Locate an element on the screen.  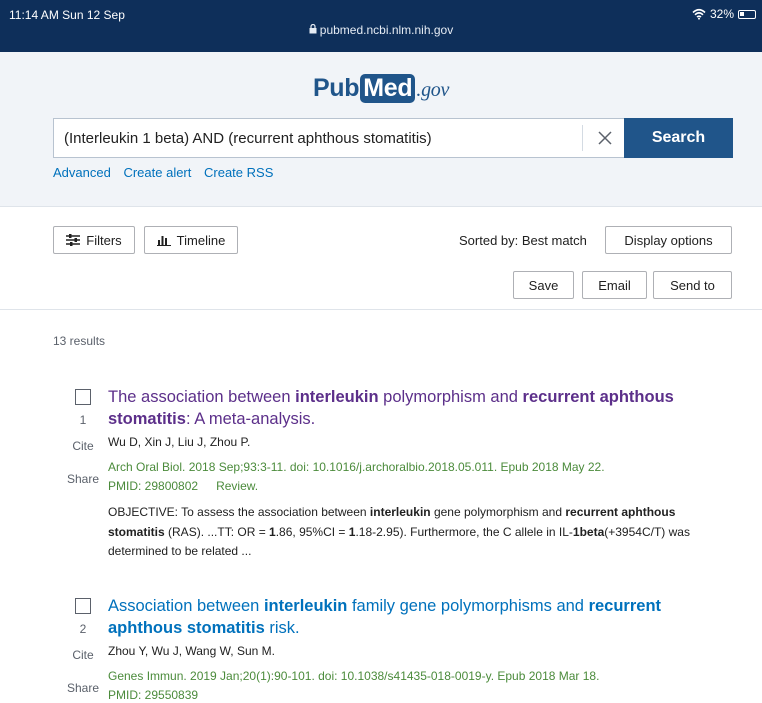
text-segment: risk. is located at coordinates (282, 628).